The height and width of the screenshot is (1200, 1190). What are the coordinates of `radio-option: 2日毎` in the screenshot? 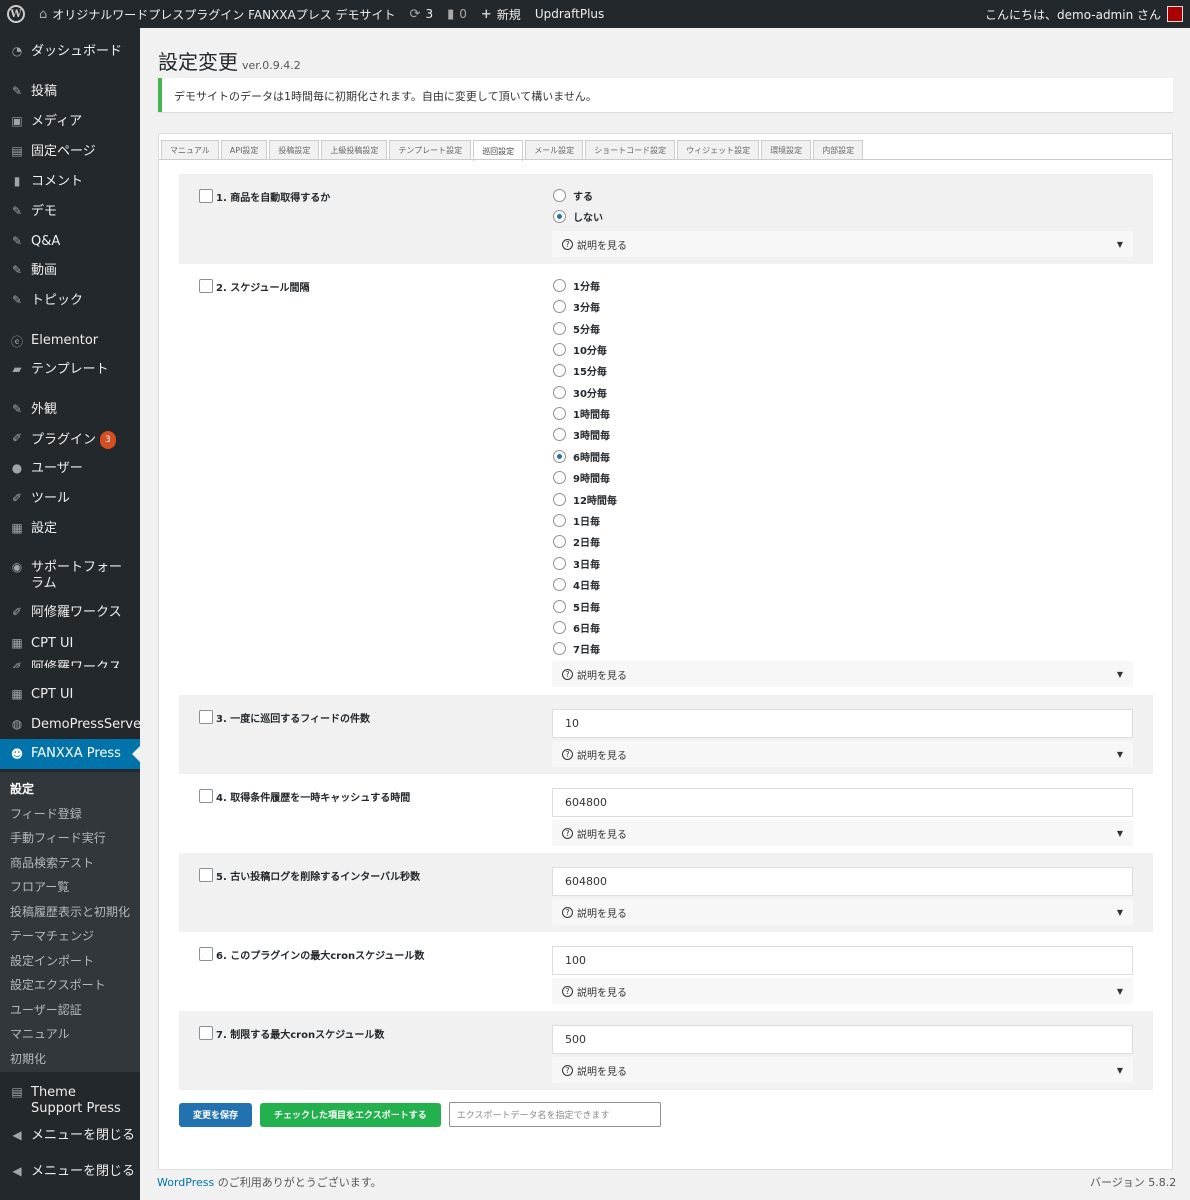 It's located at (576, 541).